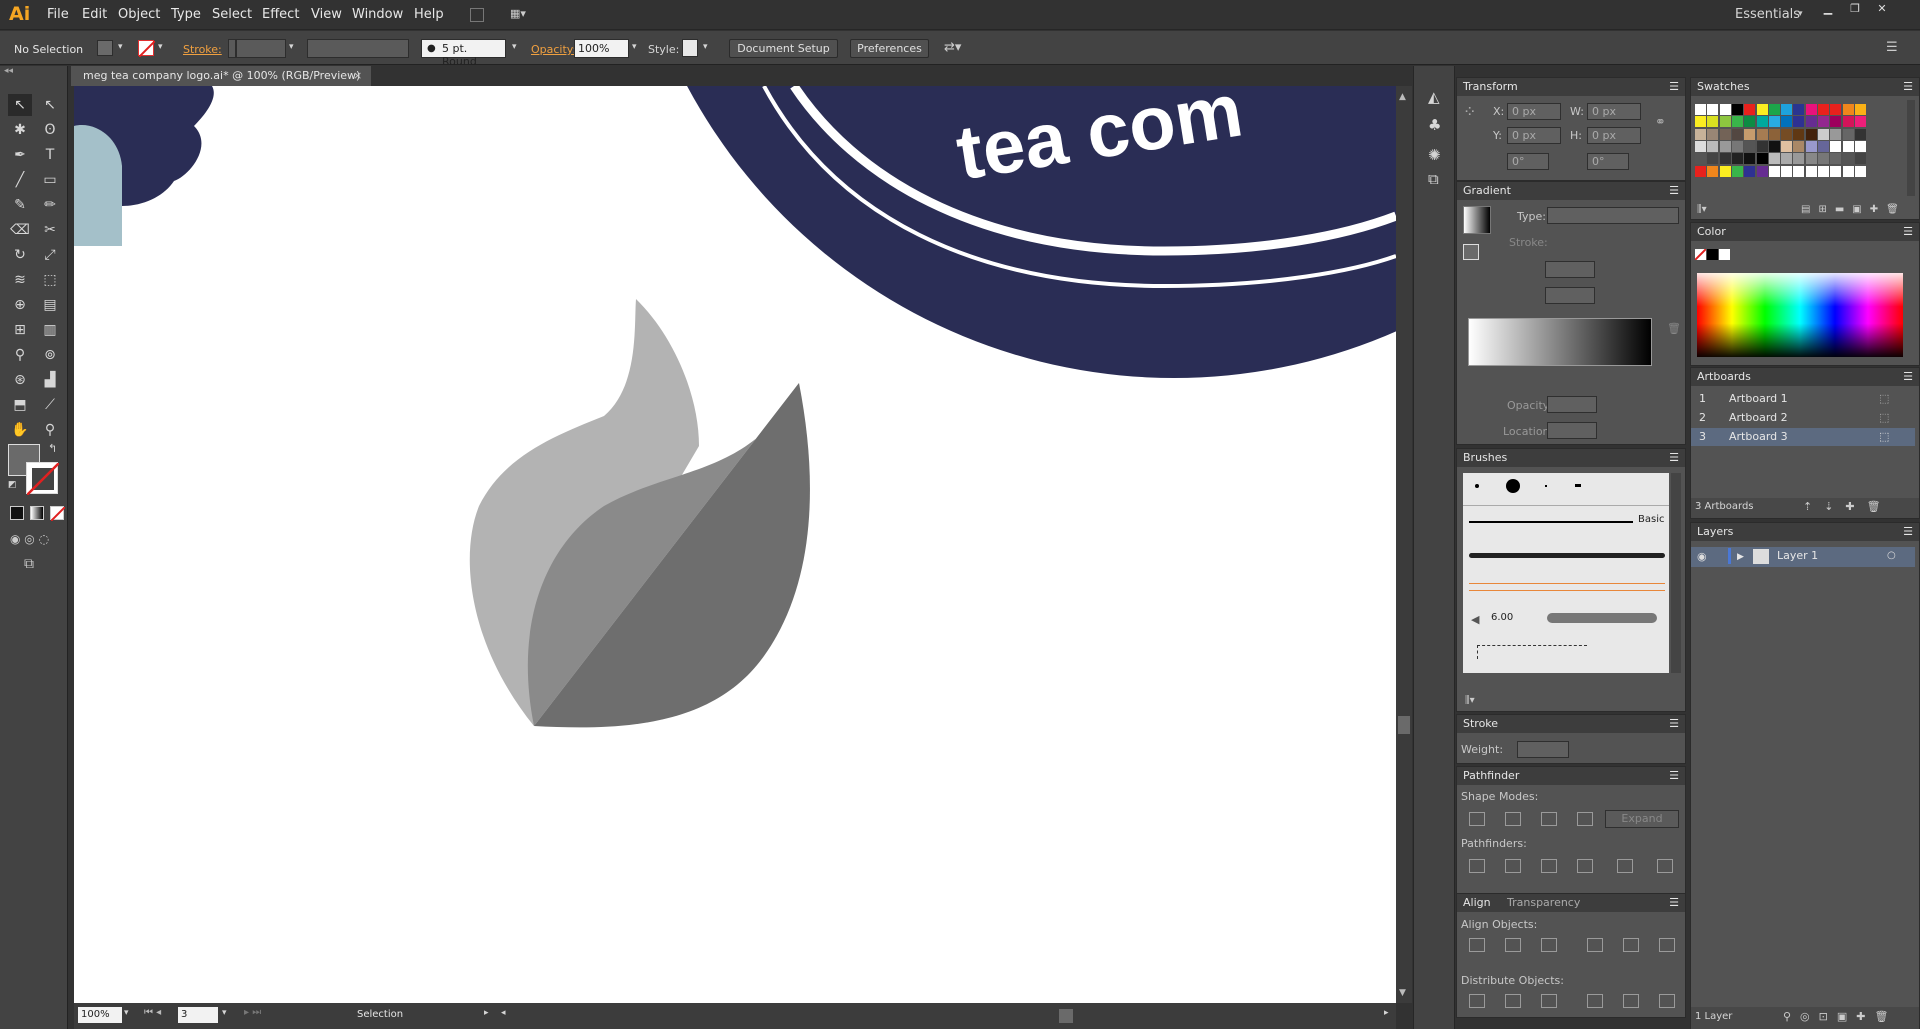 This screenshot has height=1029, width=1920. I want to click on line-tool-icon: ╱, so click(20, 180).